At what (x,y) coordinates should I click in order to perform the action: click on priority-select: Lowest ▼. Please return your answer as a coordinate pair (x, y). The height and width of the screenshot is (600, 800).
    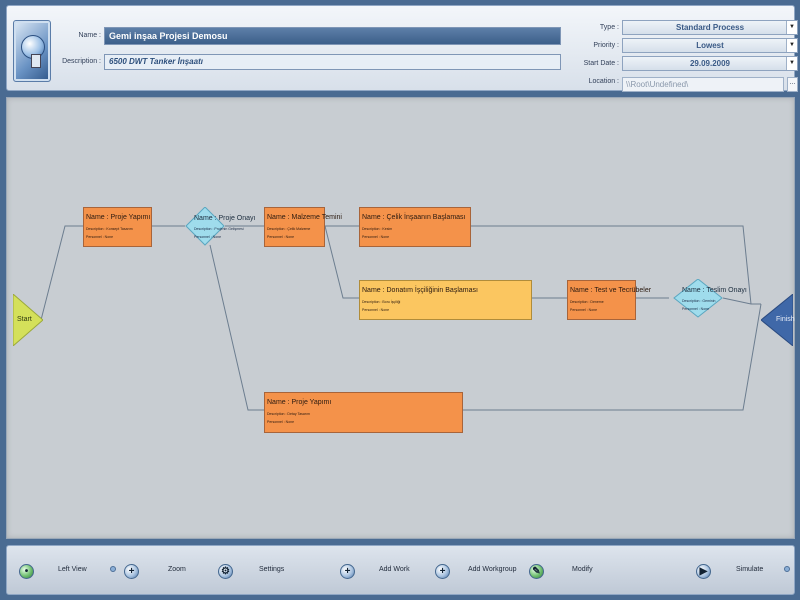
    Looking at the image, I should click on (710, 45).